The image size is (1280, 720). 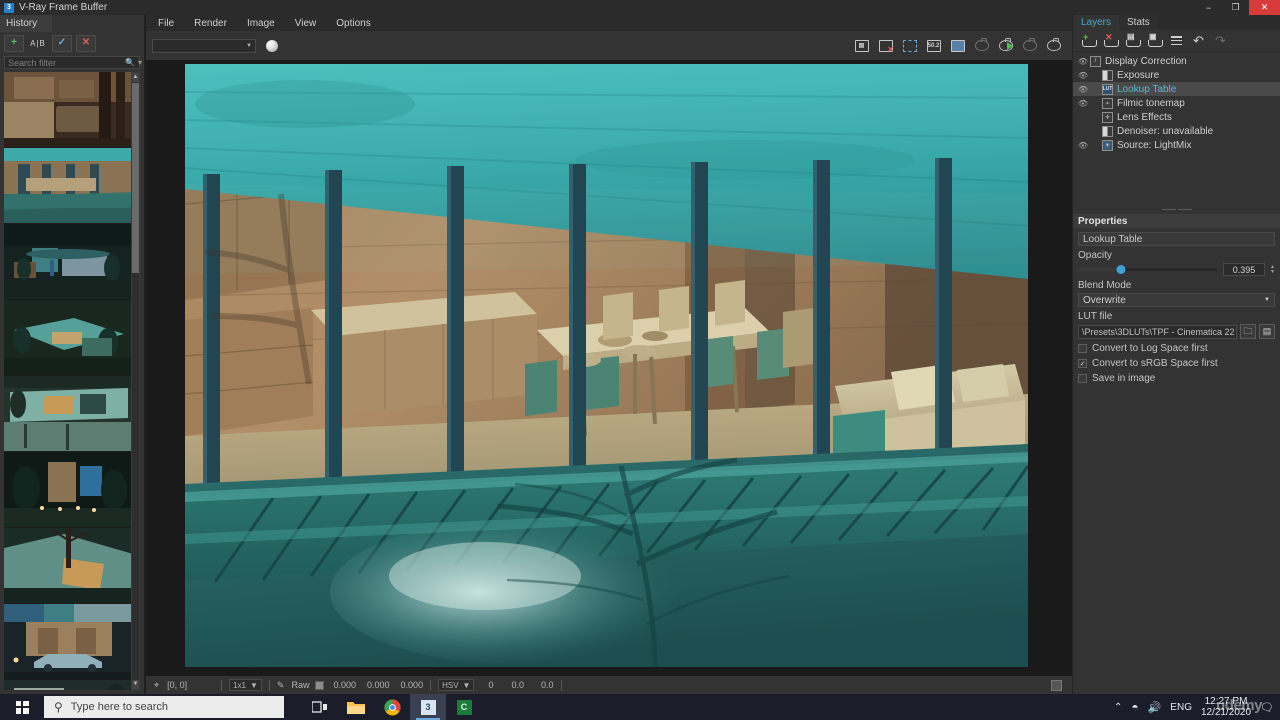 I want to click on 3dsmax-button: 3, so click(x=428, y=707).